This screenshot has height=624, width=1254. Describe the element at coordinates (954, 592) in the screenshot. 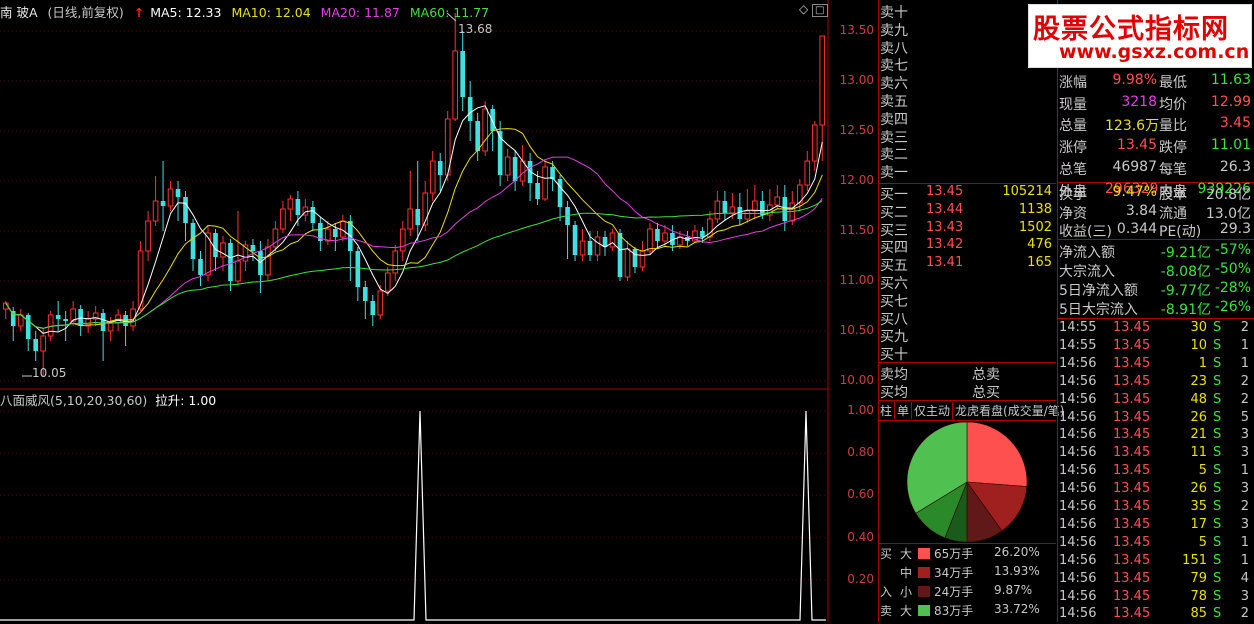

I see `legend-volume: 24万手` at that location.